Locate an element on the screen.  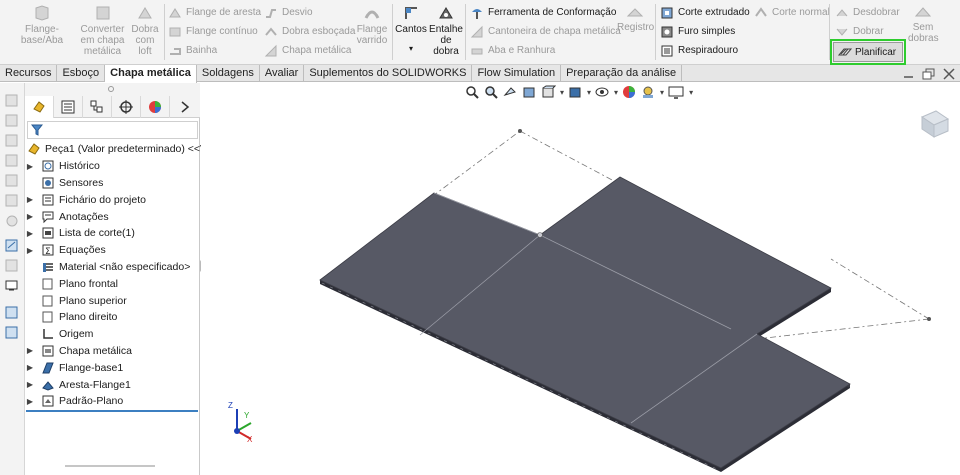
propertymanager-tab is located at coordinates (68, 107).